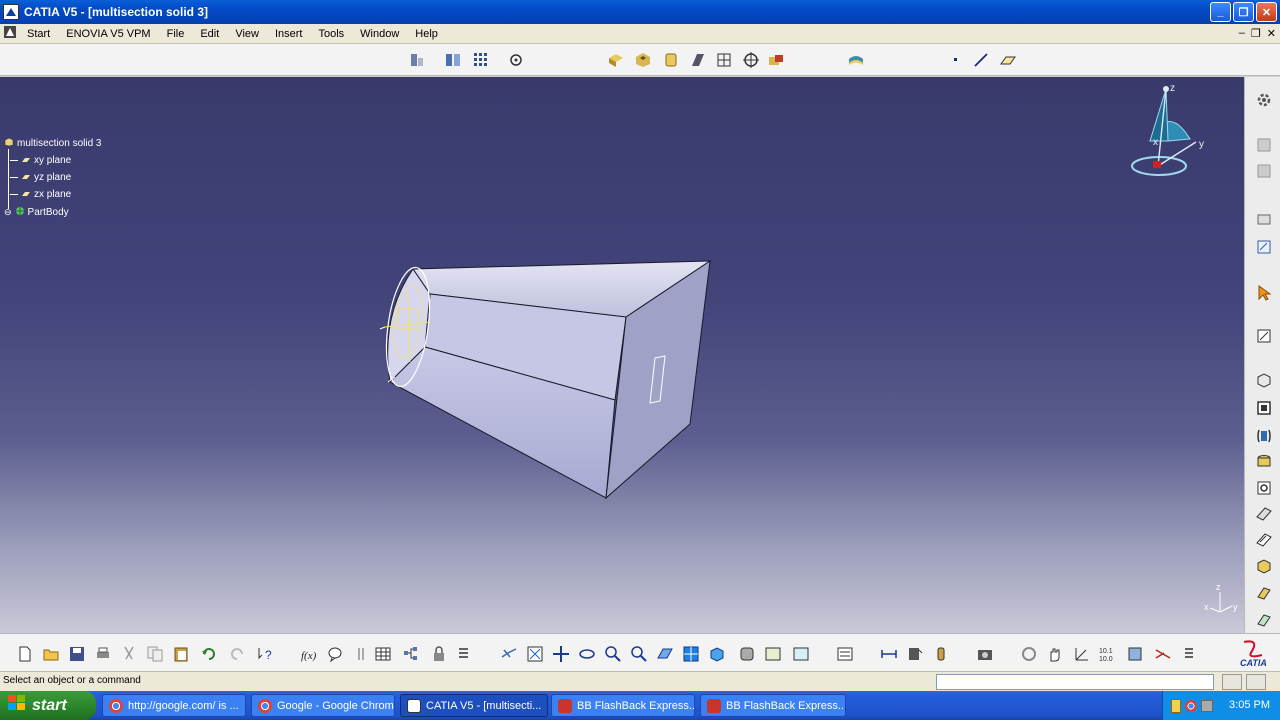 This screenshot has height=720, width=1280. What do you see at coordinates (51, 654) in the screenshot?
I see `open-folder-icon` at bounding box center [51, 654].